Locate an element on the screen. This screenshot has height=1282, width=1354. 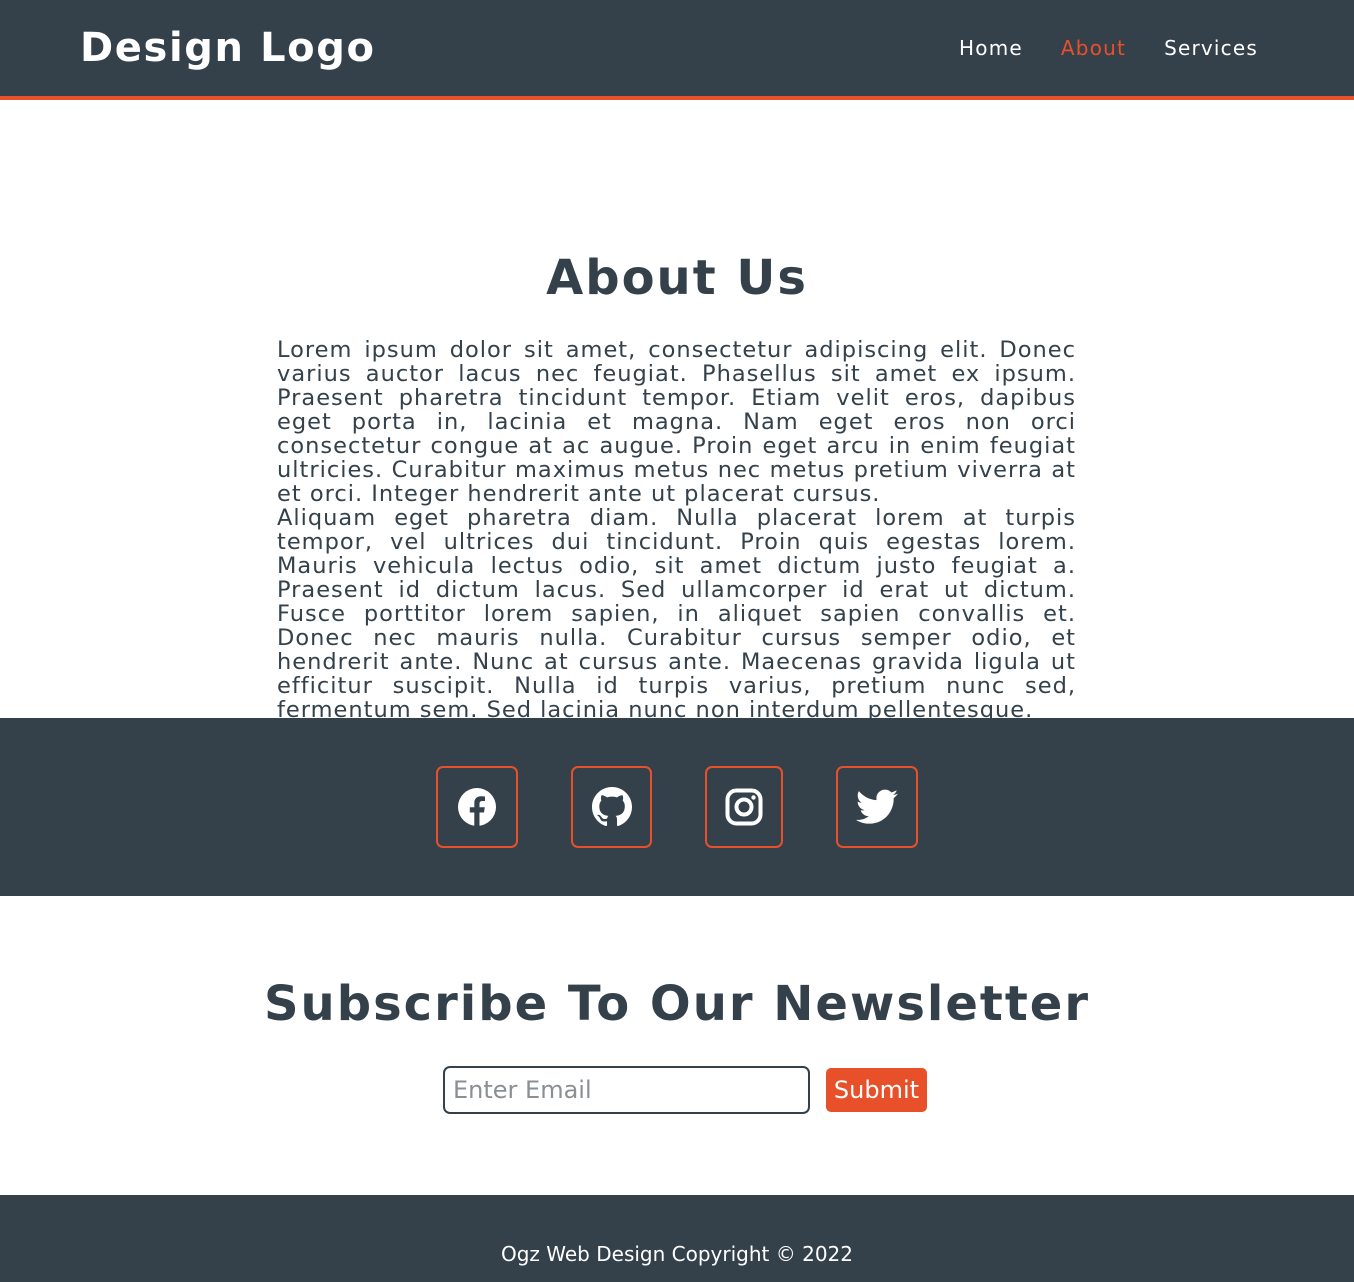
instagram-icon is located at coordinates (744, 807).